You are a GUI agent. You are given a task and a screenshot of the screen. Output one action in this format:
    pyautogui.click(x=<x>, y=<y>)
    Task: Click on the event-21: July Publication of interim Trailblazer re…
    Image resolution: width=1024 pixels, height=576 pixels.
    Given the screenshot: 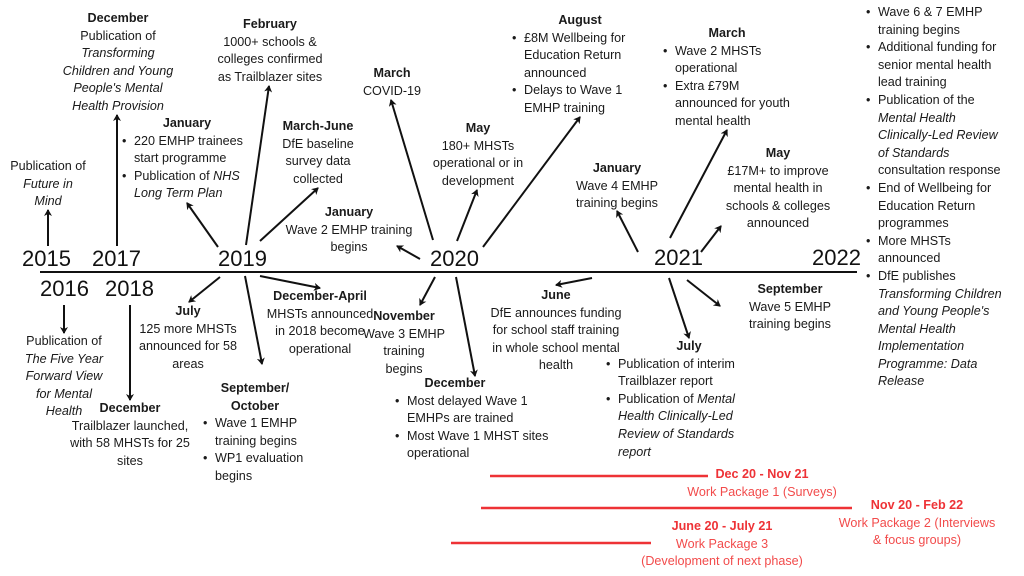 What is the action you would take?
    pyautogui.click(x=670, y=399)
    